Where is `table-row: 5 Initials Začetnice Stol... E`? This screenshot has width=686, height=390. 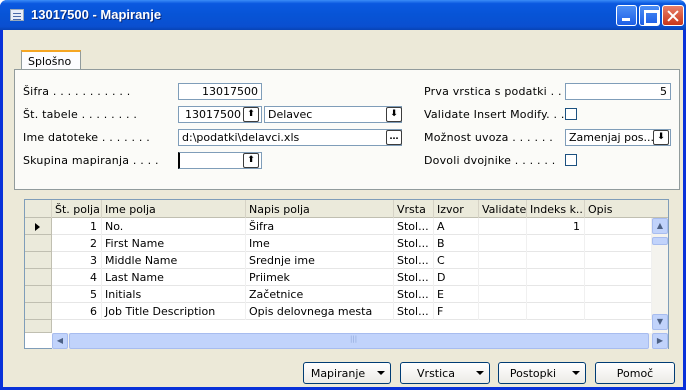
table-row: 5 Initials Začetnice Stol... E is located at coordinates (346, 294).